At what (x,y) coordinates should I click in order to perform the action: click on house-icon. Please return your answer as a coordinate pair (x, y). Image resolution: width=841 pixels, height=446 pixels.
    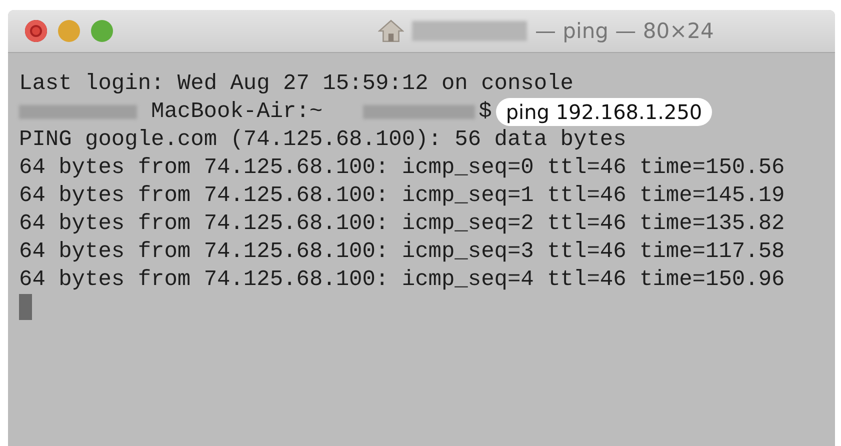
    Looking at the image, I should click on (391, 31).